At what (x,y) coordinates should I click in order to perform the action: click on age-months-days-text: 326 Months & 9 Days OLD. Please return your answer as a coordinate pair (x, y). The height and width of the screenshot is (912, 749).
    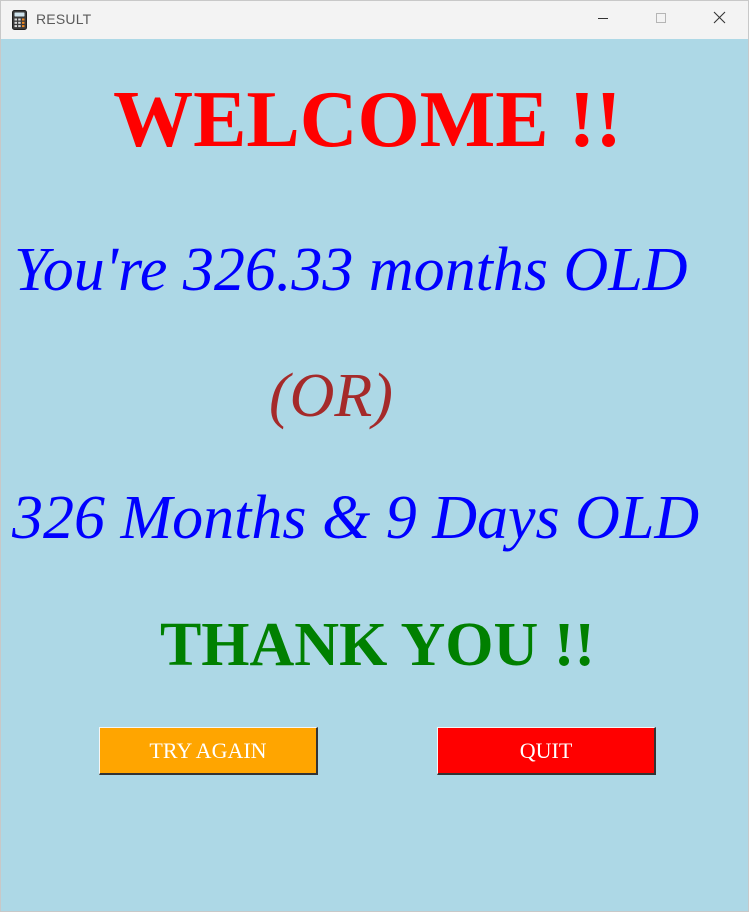
    Looking at the image, I should click on (356, 518).